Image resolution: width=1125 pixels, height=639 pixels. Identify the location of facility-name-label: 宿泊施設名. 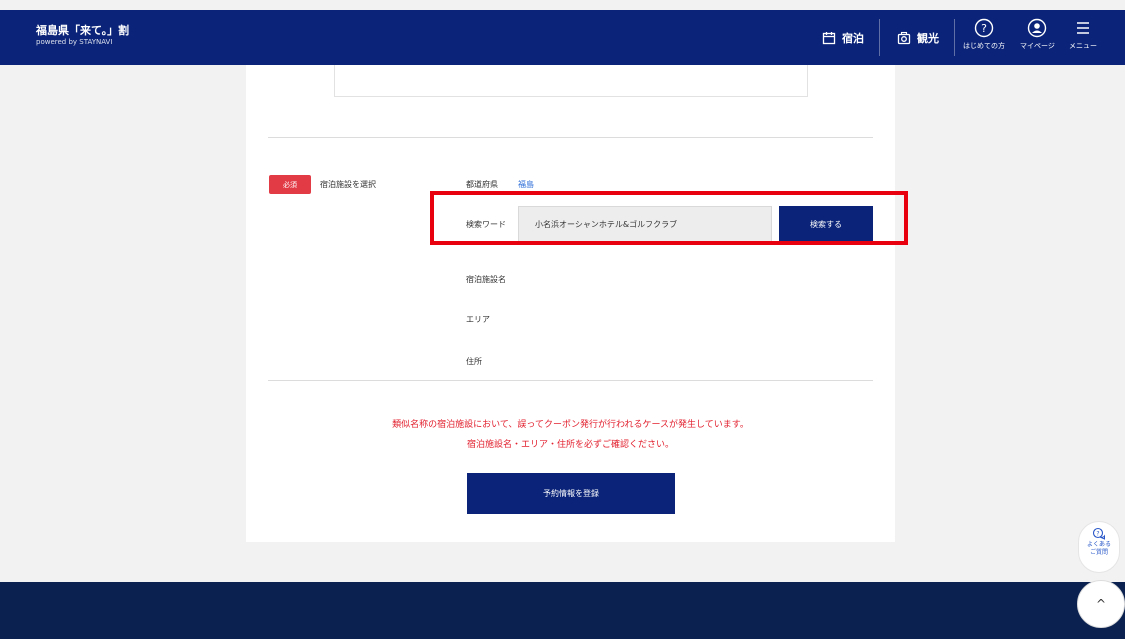
(486, 279).